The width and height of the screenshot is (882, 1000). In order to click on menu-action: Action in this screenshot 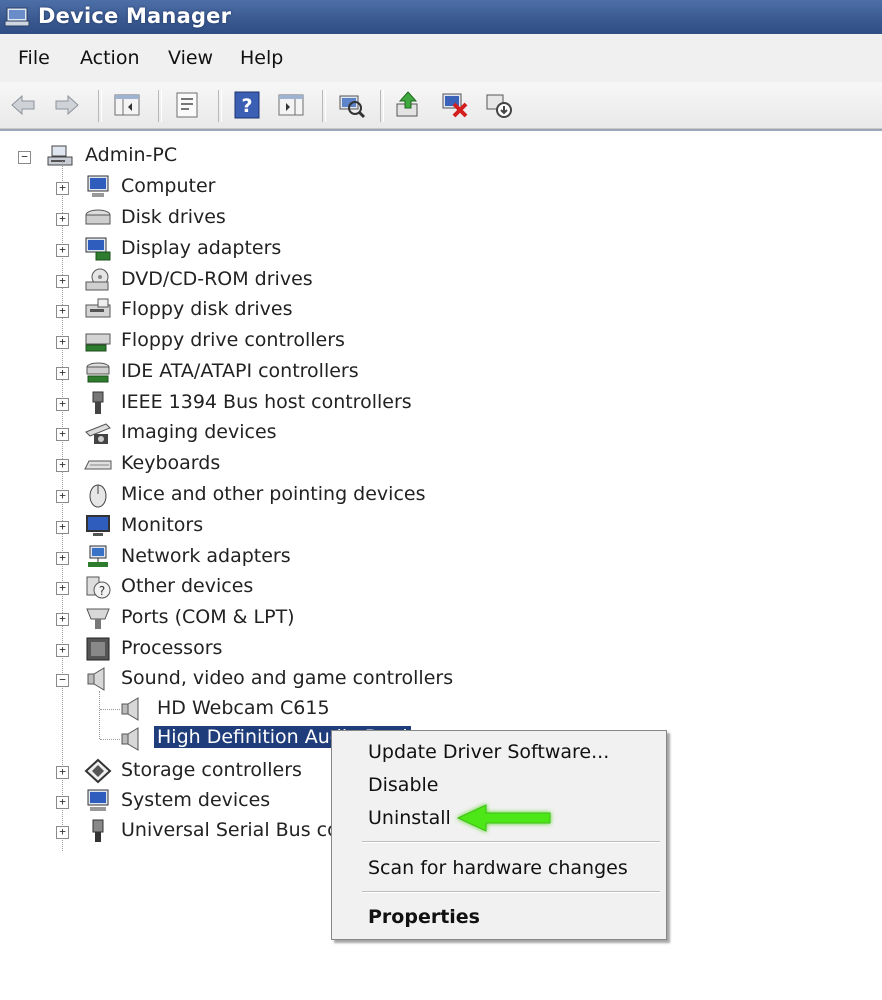, I will do `click(110, 58)`.